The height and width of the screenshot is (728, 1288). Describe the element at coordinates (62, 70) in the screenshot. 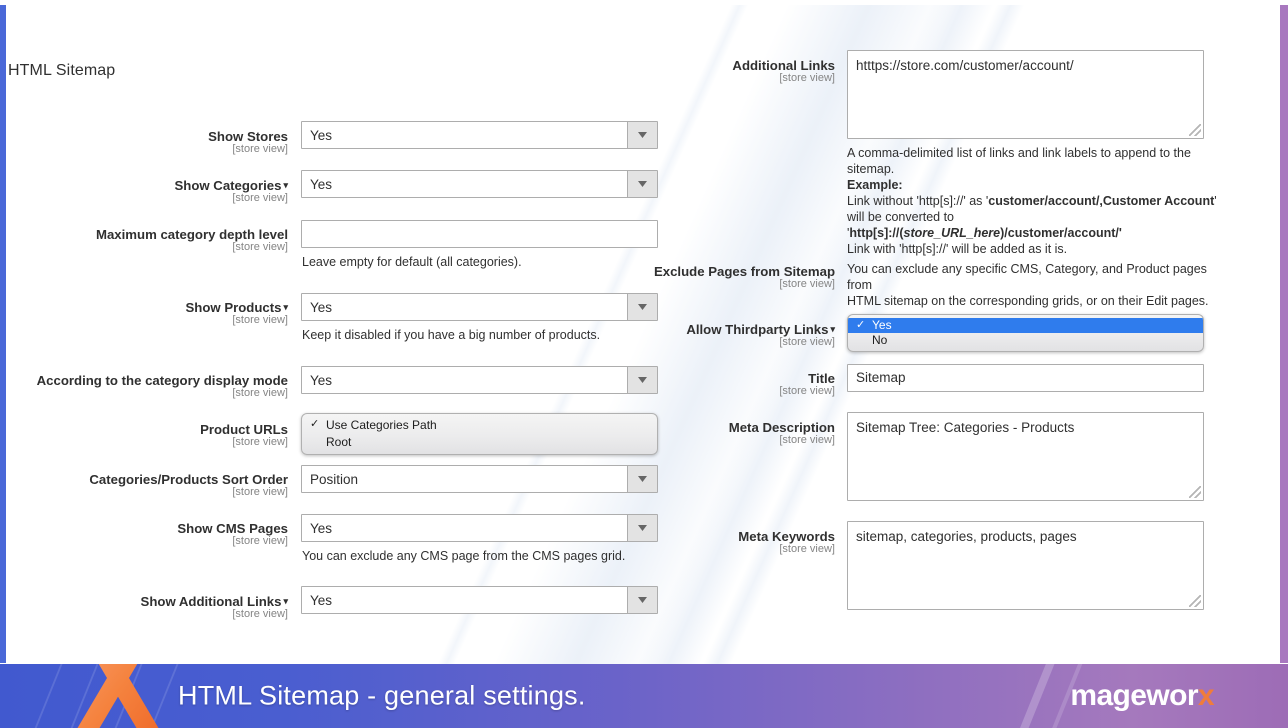

I see `page-title: HTML Sitemap` at that location.